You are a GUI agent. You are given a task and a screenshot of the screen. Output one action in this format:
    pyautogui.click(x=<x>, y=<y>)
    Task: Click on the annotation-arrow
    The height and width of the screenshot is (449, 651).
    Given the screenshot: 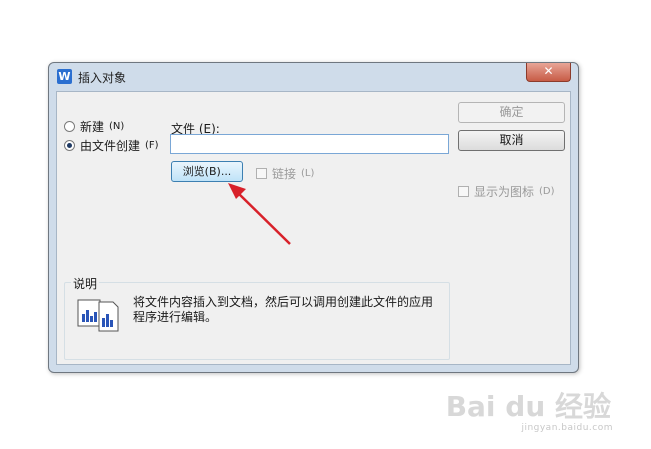 What is the action you would take?
    pyautogui.click(x=259, y=214)
    